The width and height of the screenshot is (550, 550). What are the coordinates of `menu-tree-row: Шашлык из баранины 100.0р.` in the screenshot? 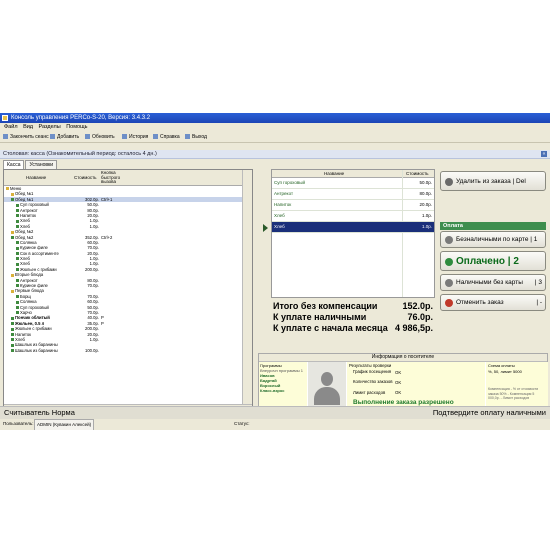 It's located at (124, 350).